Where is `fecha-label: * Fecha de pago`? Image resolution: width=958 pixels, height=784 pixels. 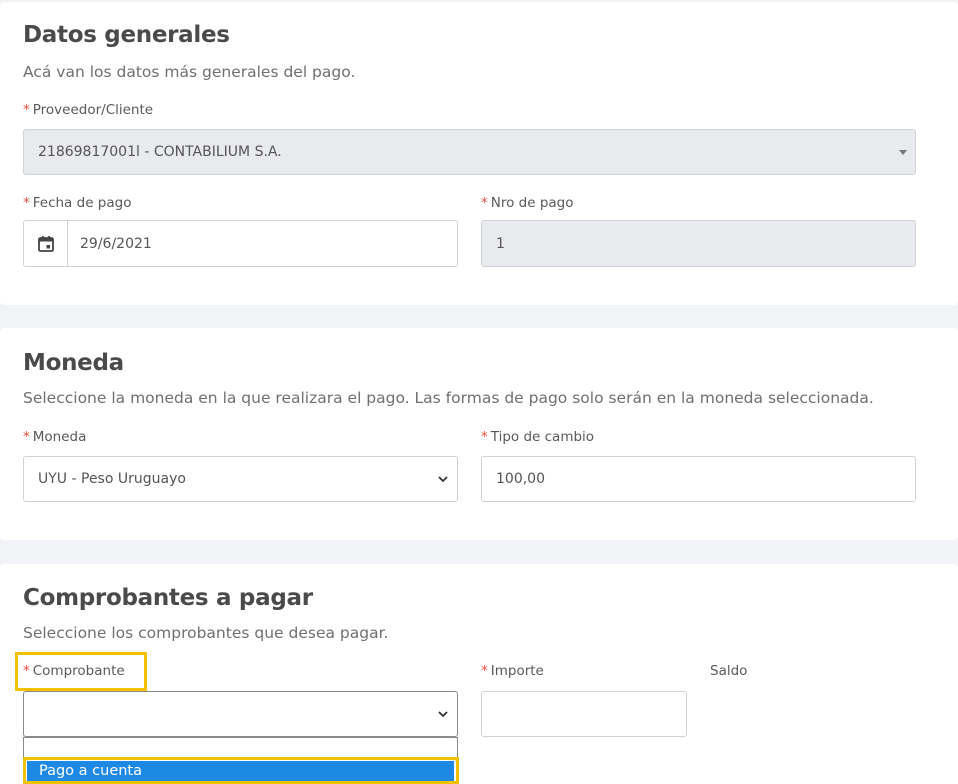
fecha-label: * Fecha de pago is located at coordinates (77, 203).